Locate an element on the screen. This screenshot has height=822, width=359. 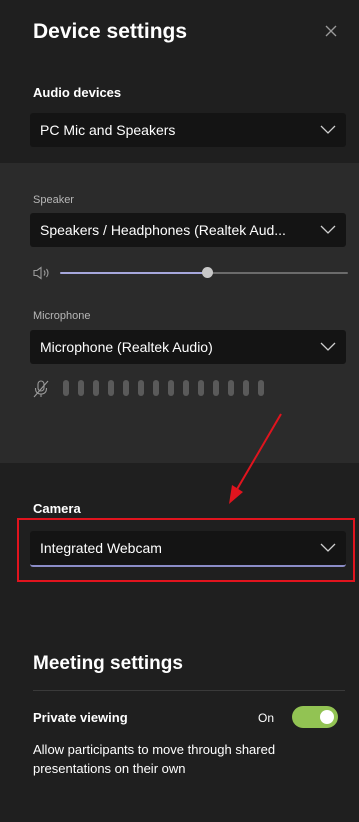
private-viewing-label: Private viewing is located at coordinates (80, 717).